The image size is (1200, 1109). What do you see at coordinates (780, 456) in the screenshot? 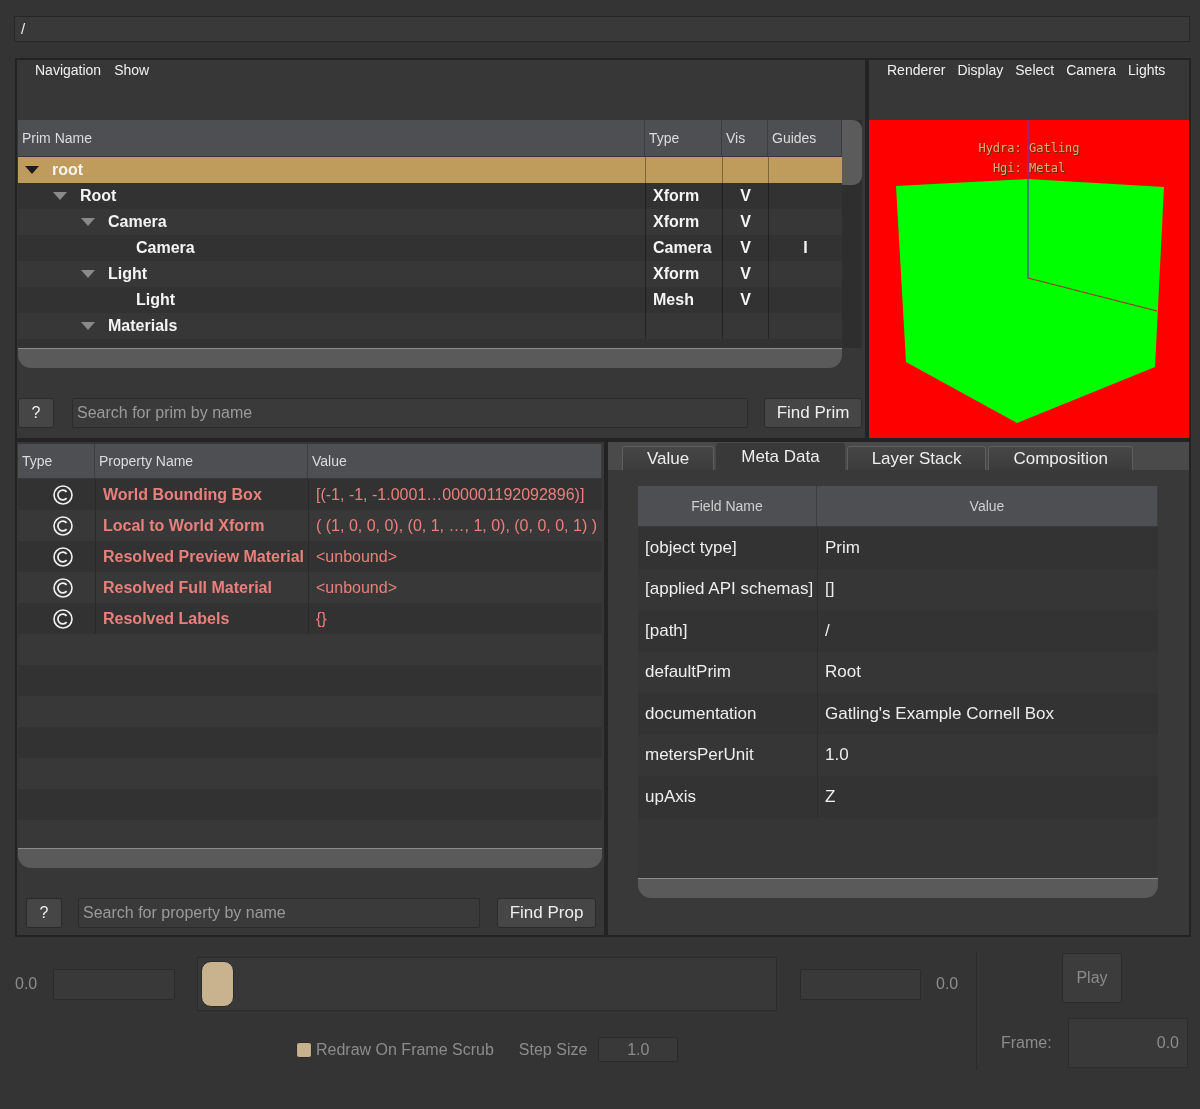
I see `tab: Meta Data` at bounding box center [780, 456].